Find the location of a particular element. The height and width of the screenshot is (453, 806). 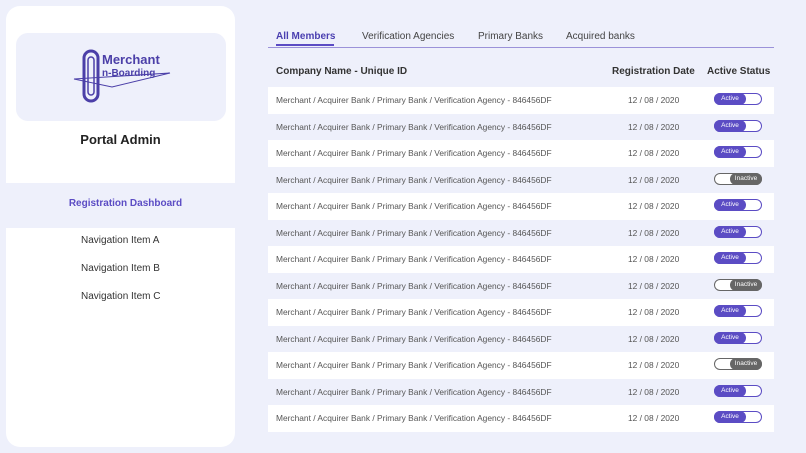

sidebar-item-a: Navigation Item A is located at coordinates (120, 240).